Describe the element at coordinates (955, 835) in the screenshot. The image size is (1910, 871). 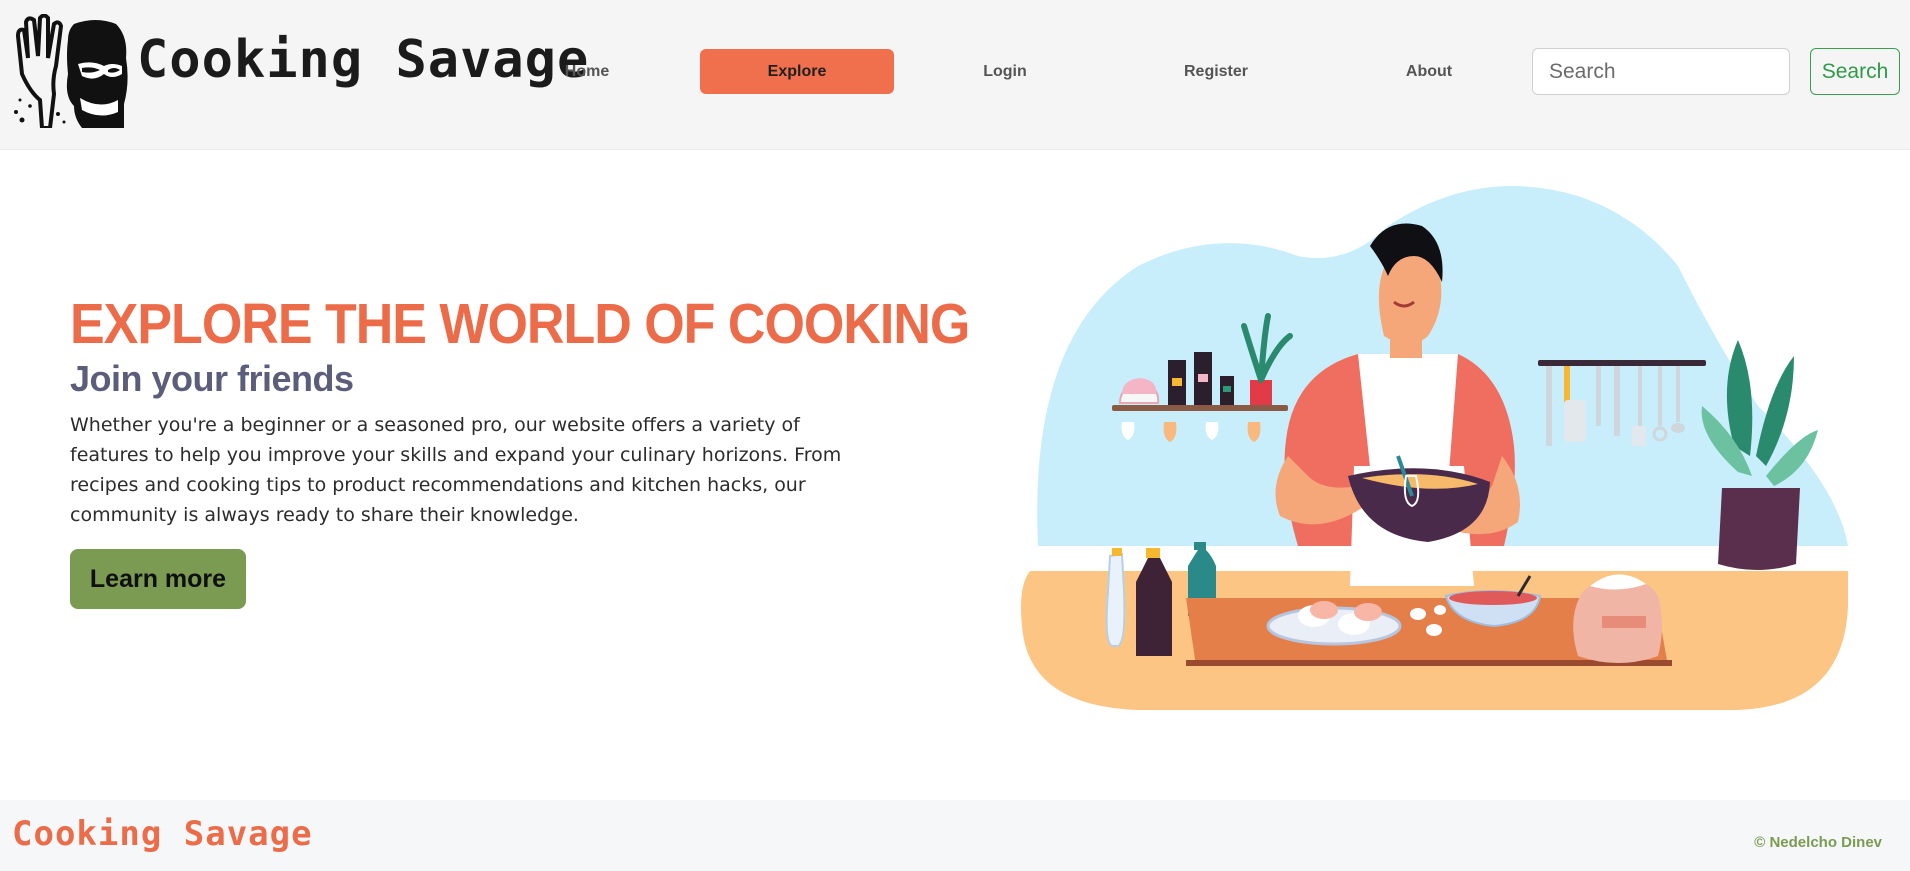
I see `site-footer: Cooking Savage © Nedelcho Dinev` at that location.